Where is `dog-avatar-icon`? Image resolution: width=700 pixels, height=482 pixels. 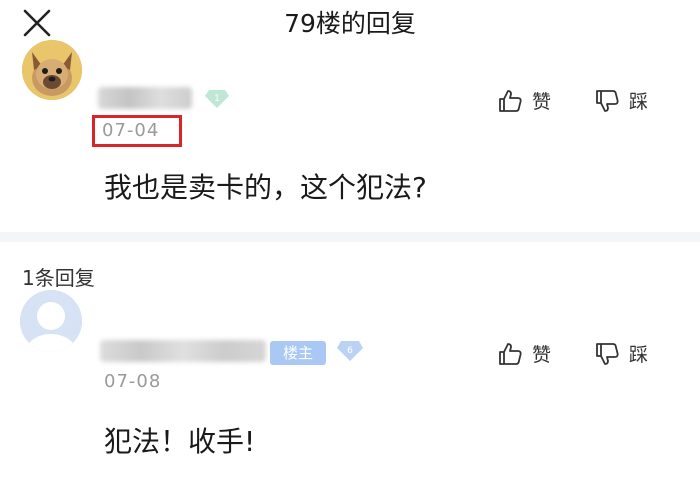 dog-avatar-icon is located at coordinates (52, 70).